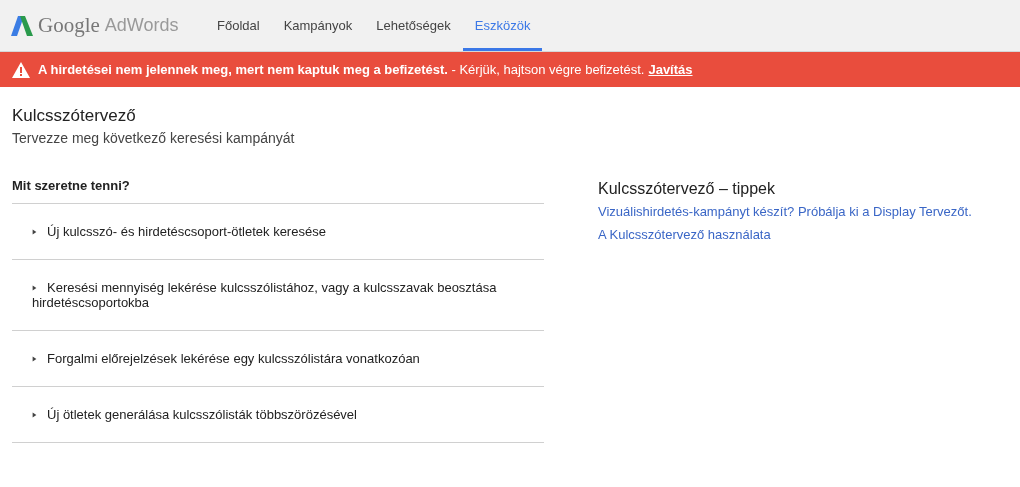 This screenshot has width=1020, height=487. Describe the element at coordinates (413, 27) in the screenshot. I see `nav-tab: Lehetőségek` at that location.